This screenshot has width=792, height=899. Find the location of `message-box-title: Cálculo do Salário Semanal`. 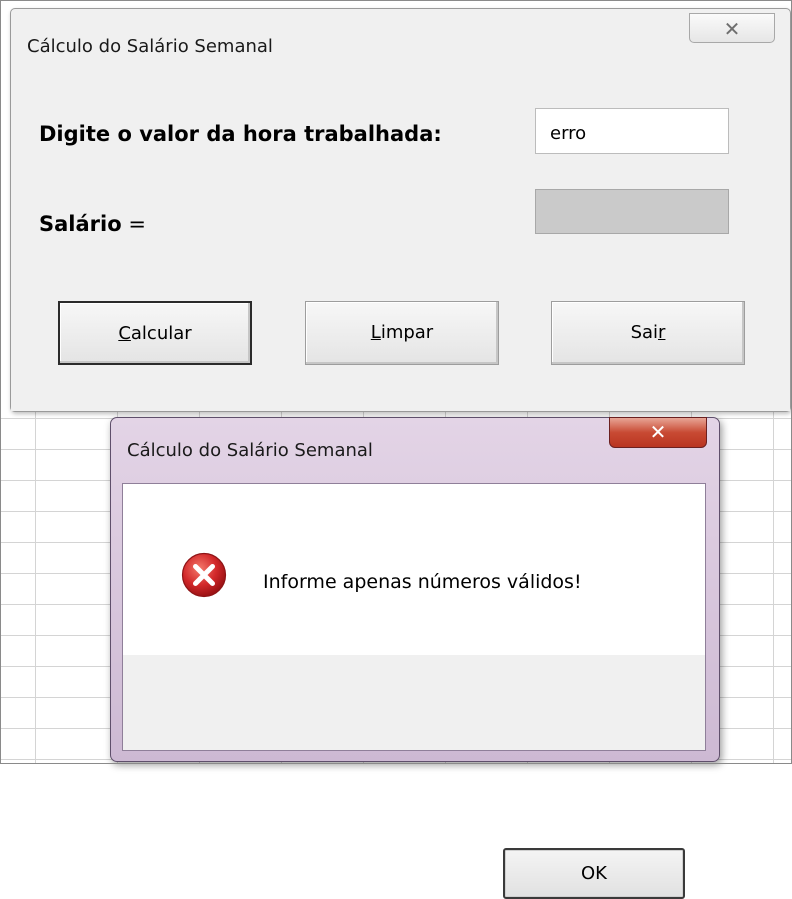

message-box-title: Cálculo do Salário Semanal is located at coordinates (250, 450).